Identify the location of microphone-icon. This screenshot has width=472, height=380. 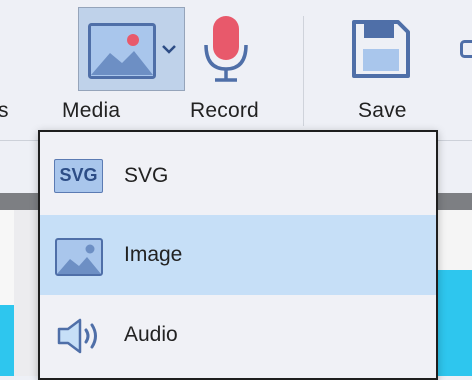
(226, 49).